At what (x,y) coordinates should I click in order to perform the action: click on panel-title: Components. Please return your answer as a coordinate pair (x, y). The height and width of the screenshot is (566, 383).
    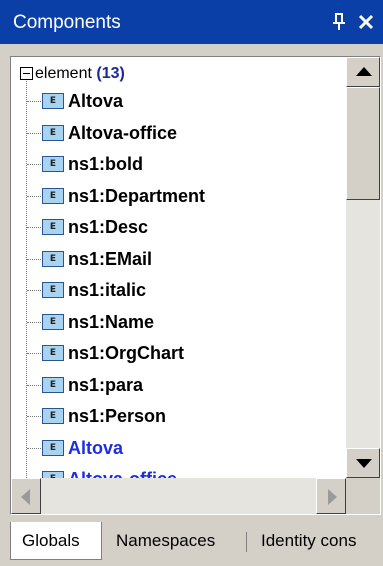
    Looking at the image, I should click on (67, 22).